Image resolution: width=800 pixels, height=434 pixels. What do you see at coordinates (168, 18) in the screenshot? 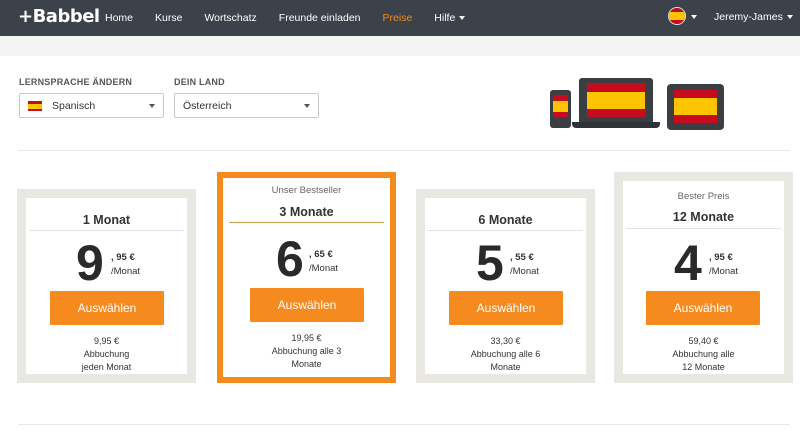
I see `nav-kurse: Kurse` at bounding box center [168, 18].